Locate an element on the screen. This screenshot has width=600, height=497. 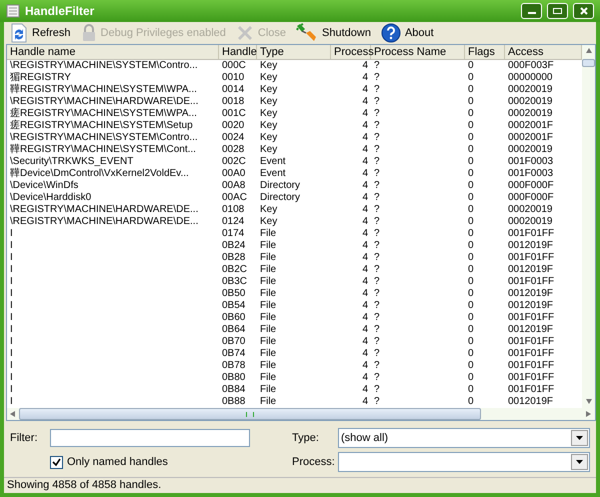
table-cell-text: 001F01FF is located at coordinates (531, 258).